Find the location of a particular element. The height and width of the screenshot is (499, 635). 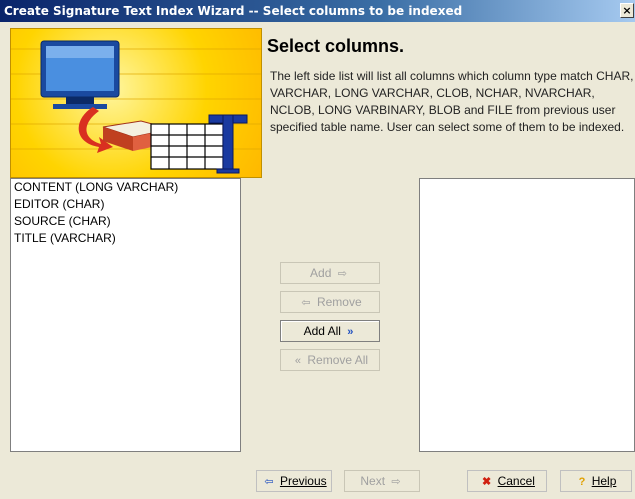

previous-button: ⇦ Previous is located at coordinates (294, 481).